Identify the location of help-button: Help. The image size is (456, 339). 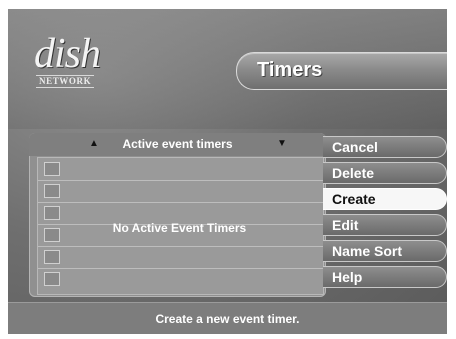
(385, 277).